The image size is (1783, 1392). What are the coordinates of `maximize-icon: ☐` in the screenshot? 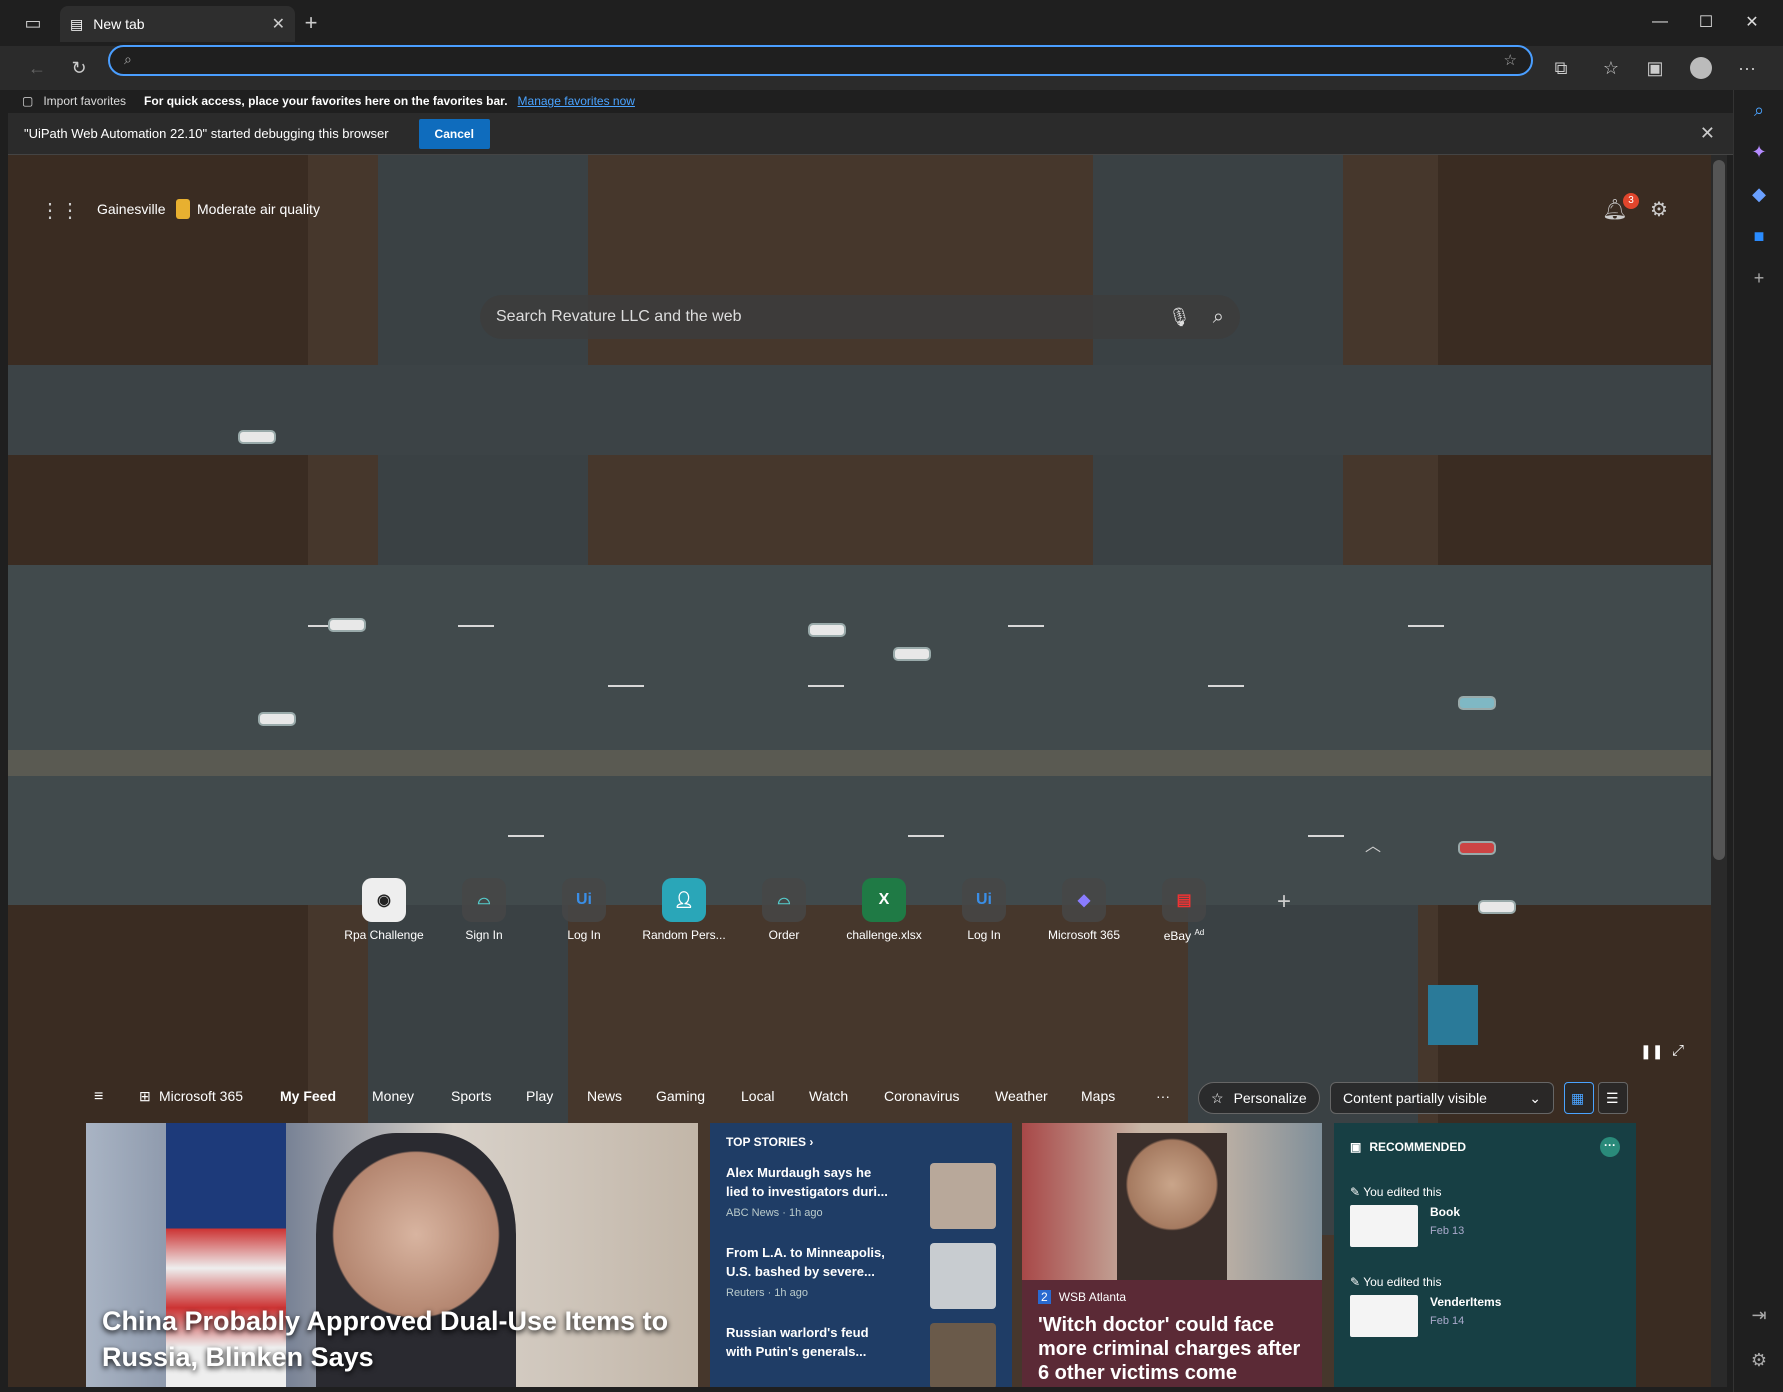 It's located at (1706, 22).